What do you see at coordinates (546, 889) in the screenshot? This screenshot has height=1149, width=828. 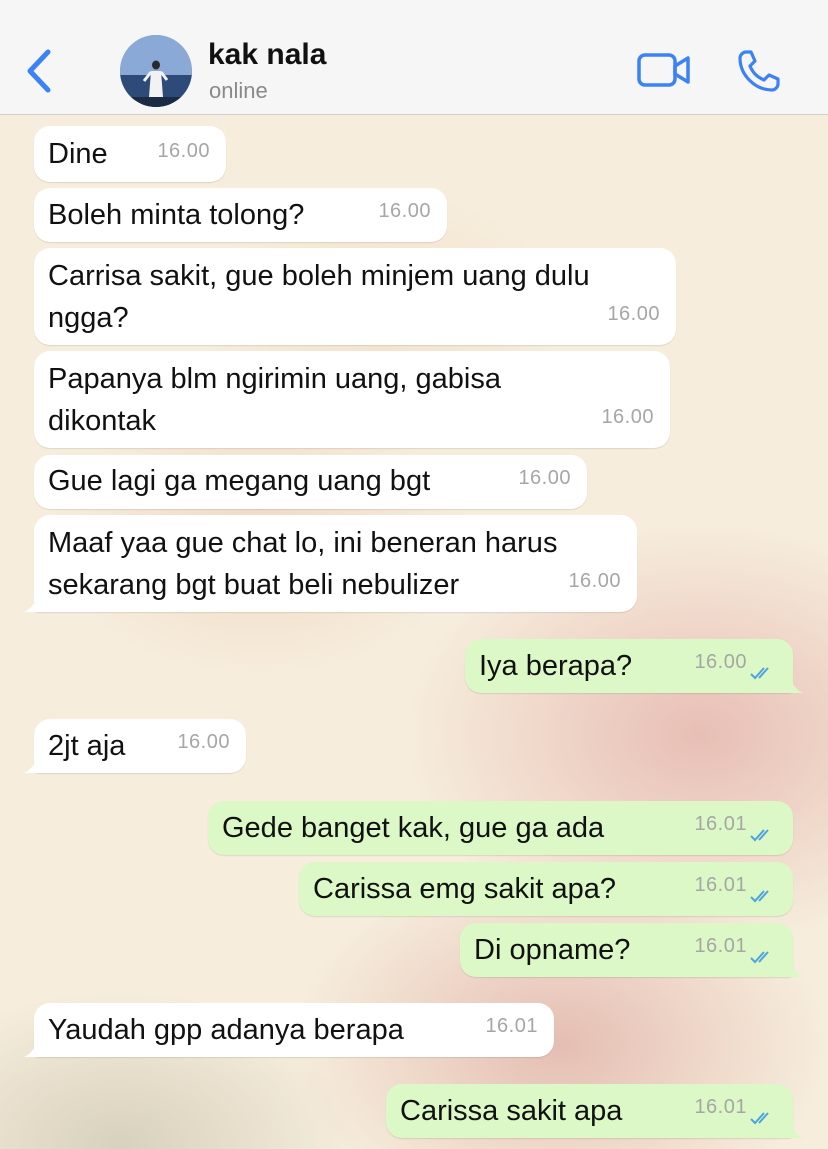 I see `message-bubble-outgoing: Carissa emg sakit apa? 16.01` at bounding box center [546, 889].